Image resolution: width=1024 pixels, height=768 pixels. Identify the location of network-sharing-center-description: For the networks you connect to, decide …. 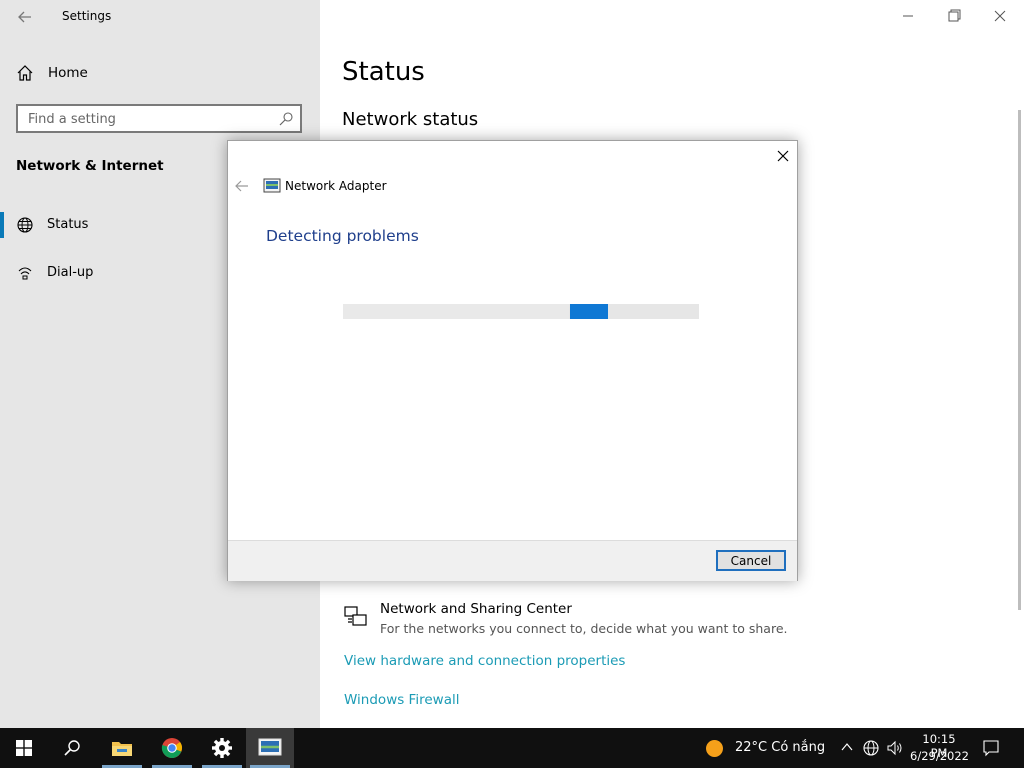
(584, 628).